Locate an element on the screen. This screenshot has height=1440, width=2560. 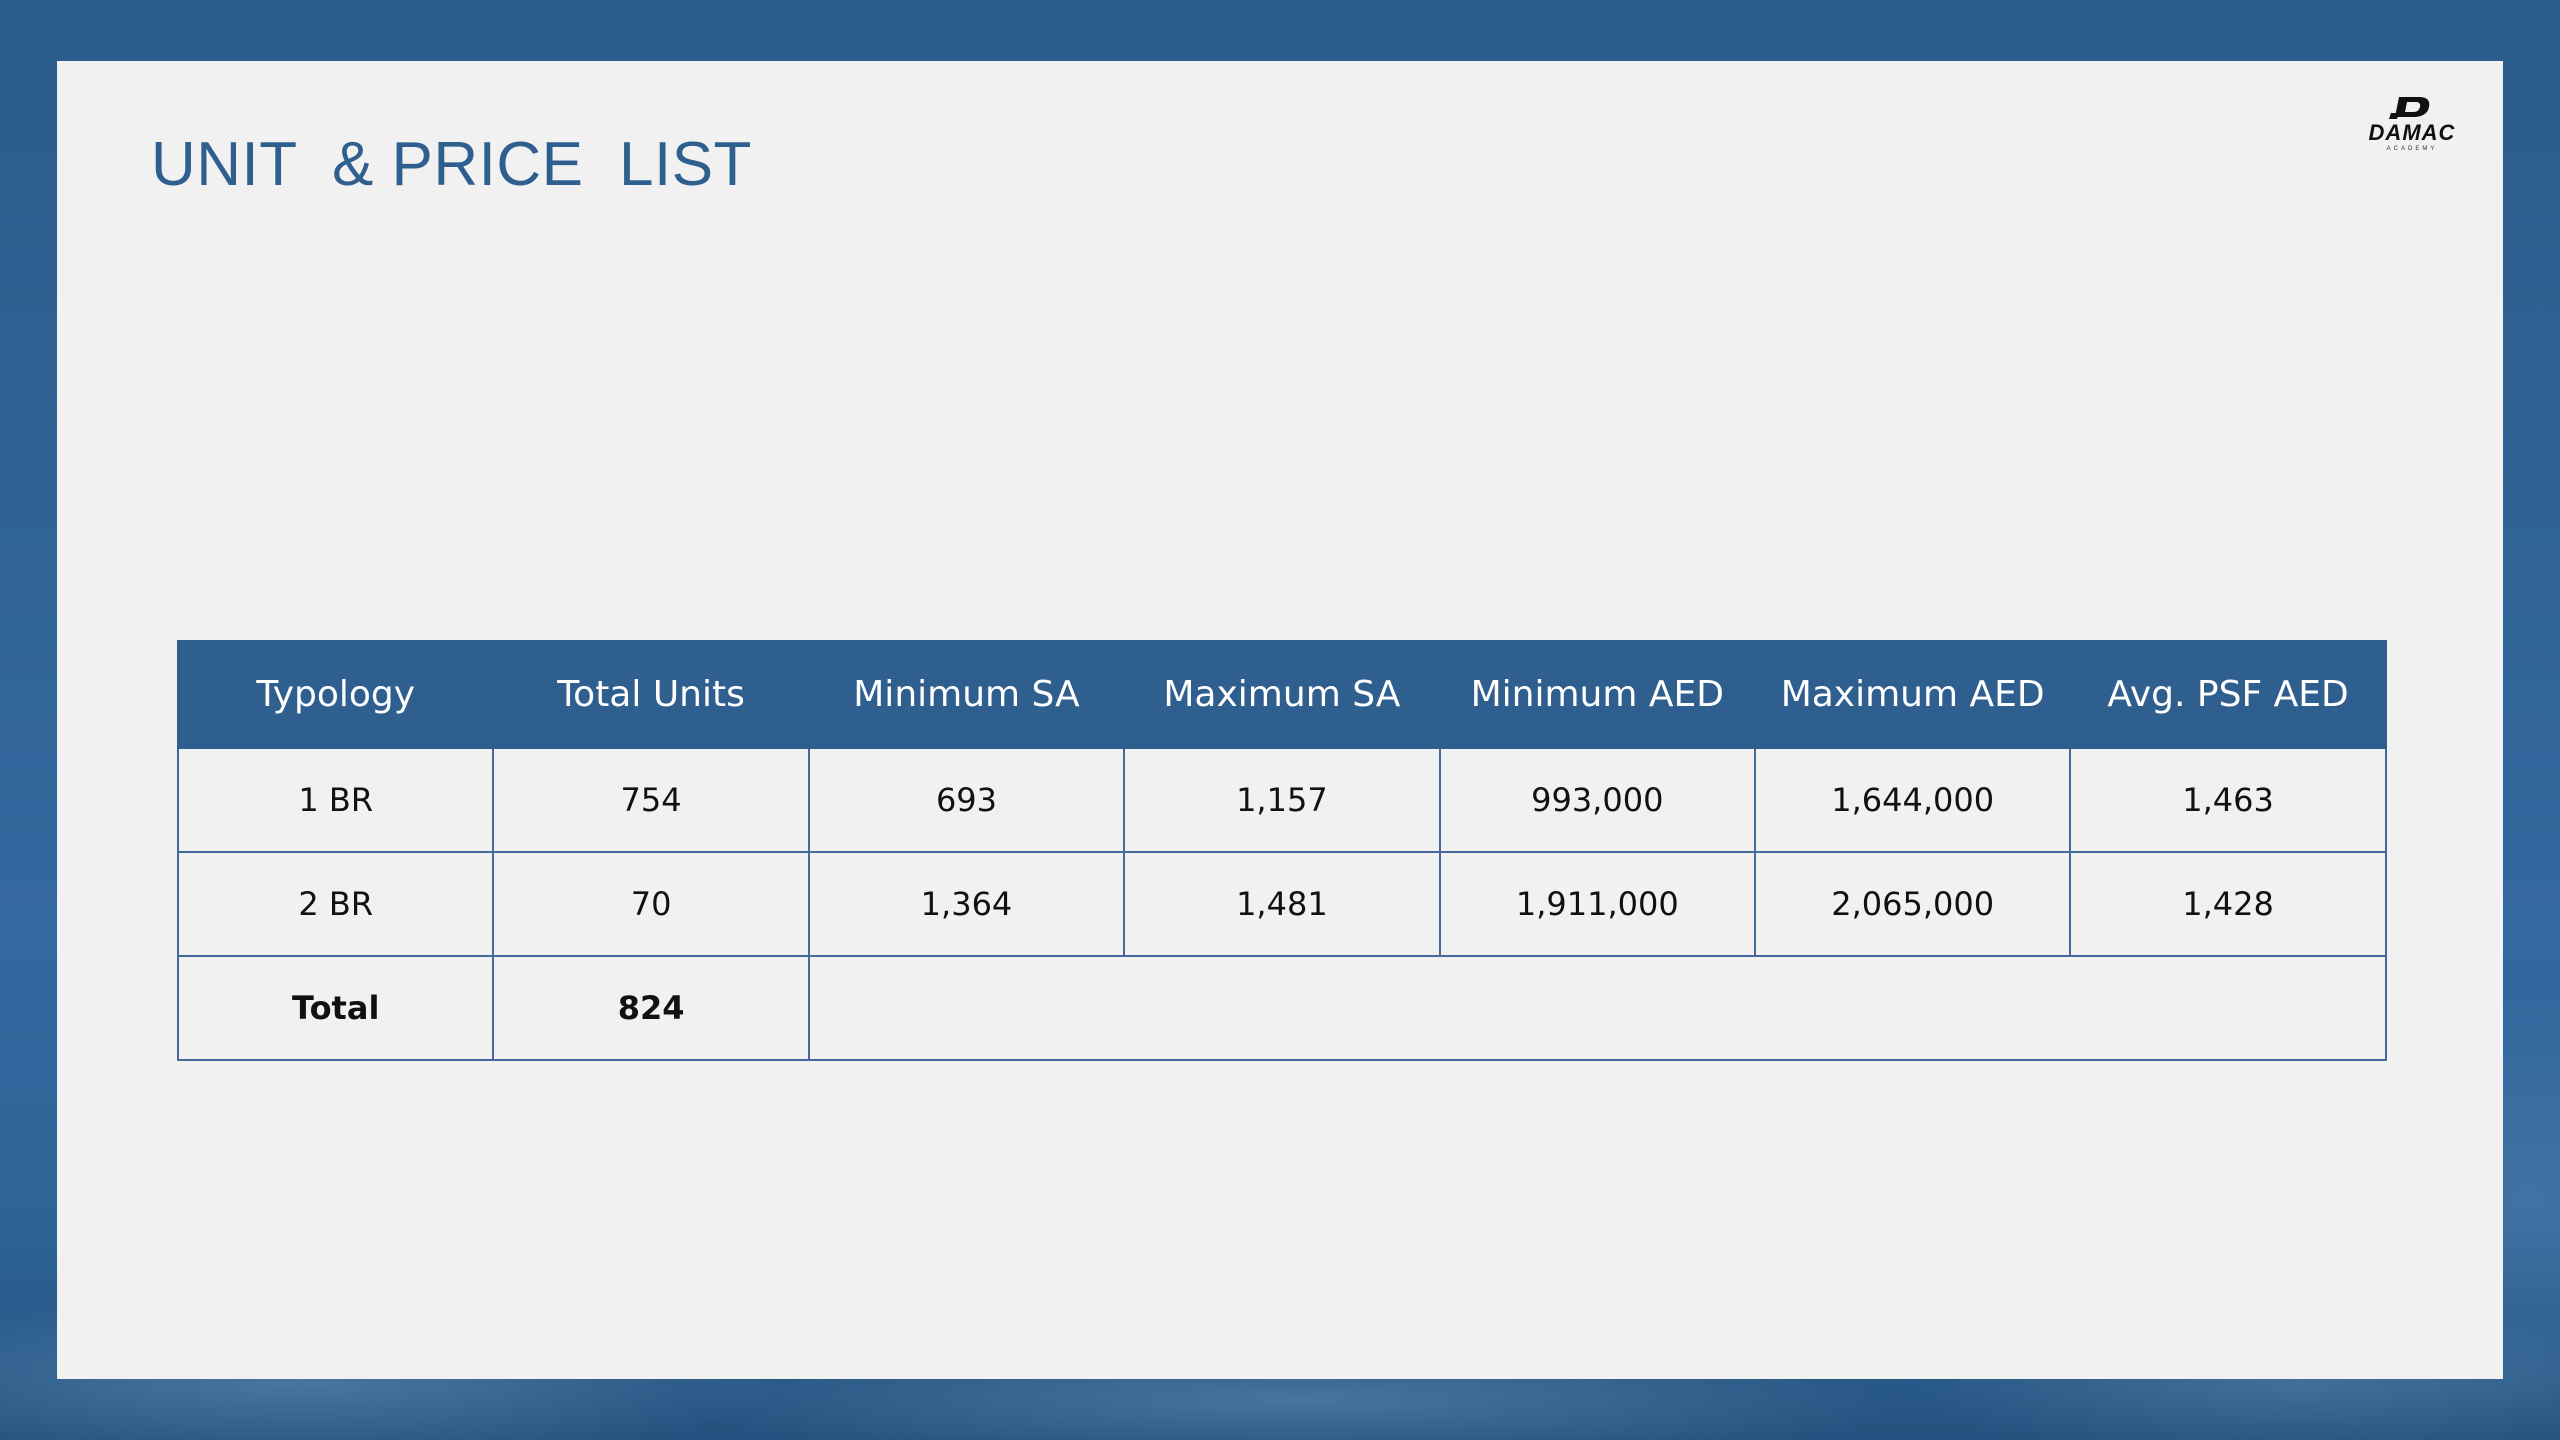
header-maximum-sa: Maximum SA is located at coordinates (1282, 694).